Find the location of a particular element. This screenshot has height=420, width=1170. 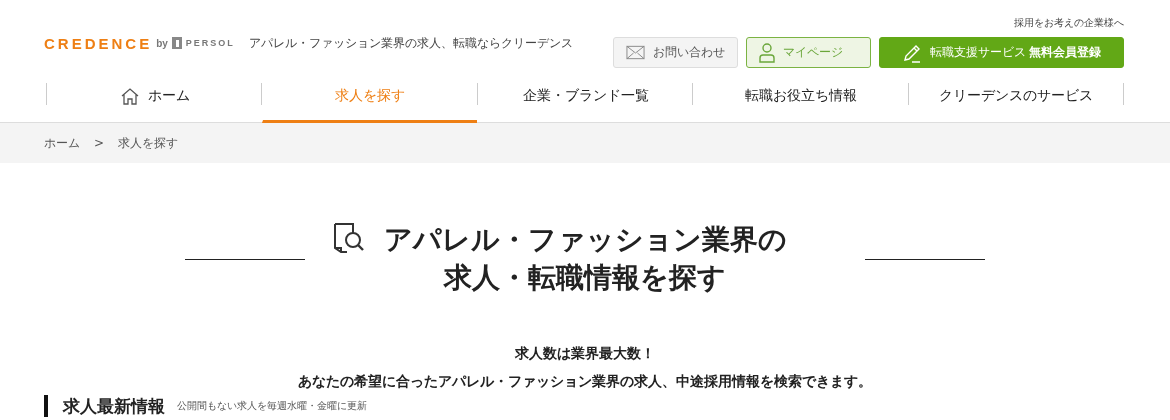

contact-button: お問い合わせ is located at coordinates (675, 52).